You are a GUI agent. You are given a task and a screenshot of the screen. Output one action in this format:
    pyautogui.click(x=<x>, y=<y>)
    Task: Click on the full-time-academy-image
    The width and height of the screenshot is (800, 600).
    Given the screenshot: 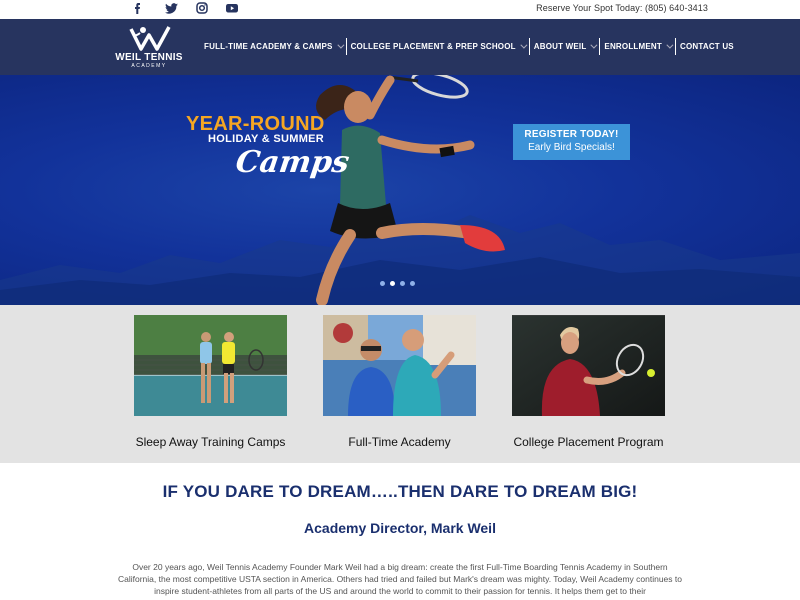 What is the action you would take?
    pyautogui.click(x=399, y=365)
    